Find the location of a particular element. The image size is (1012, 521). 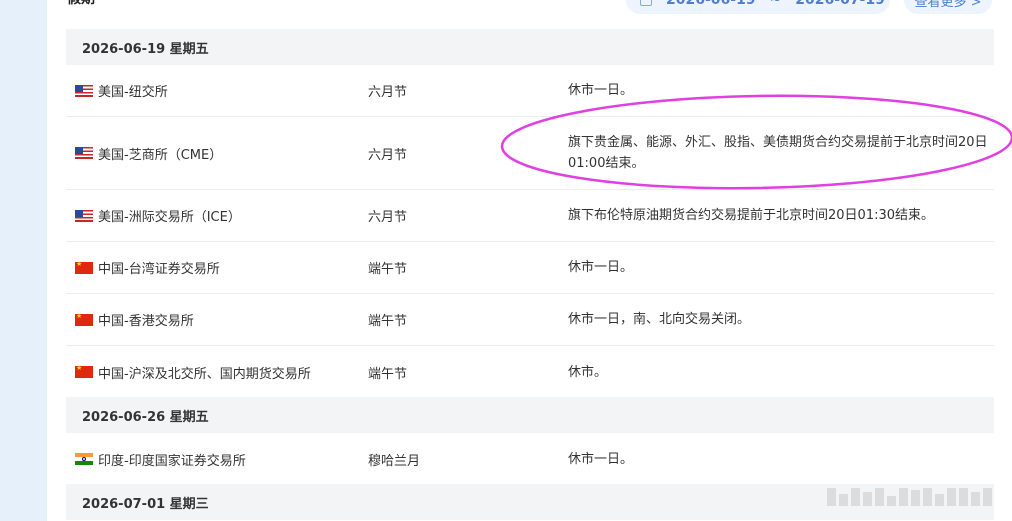

exchange-name: 印度-印度国家证券交易所 is located at coordinates (172, 461).